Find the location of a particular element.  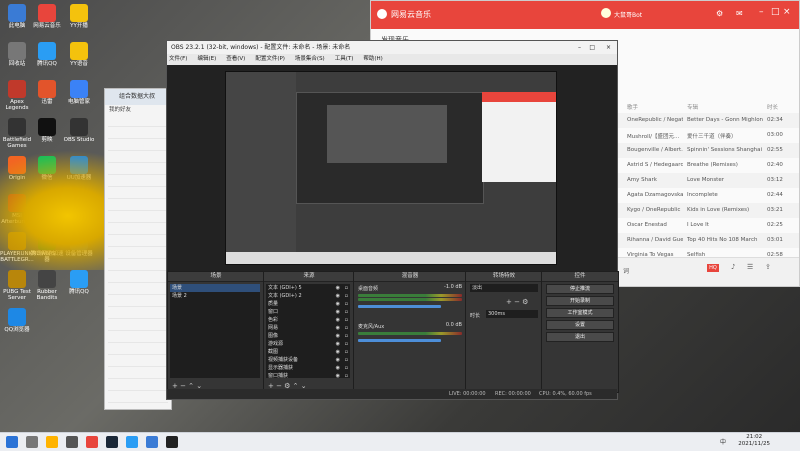

mixer-ch1-slider is located at coordinates (400, 306).